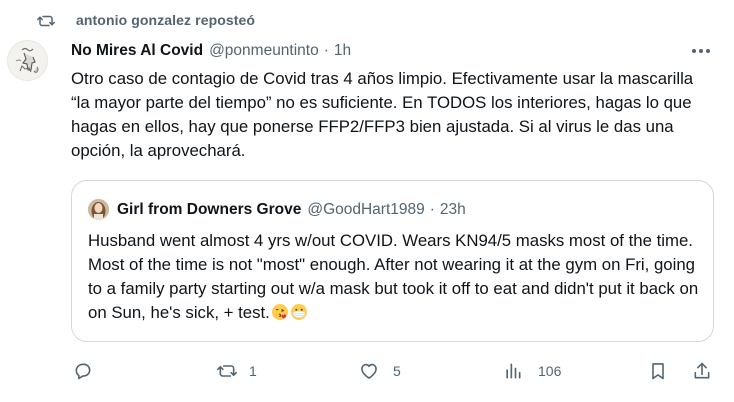  What do you see at coordinates (452, 209) in the screenshot?
I see `quoted-timestamp: 23h` at bounding box center [452, 209].